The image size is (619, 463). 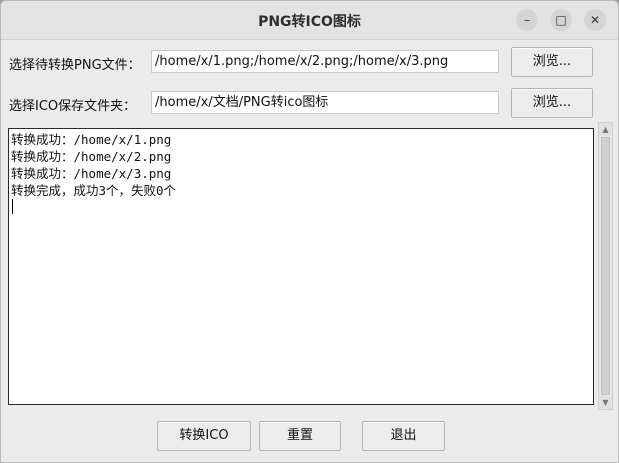 What do you see at coordinates (549, 451) in the screenshot?
I see `watermark-text: CSDN @weixin_43965754` at bounding box center [549, 451].